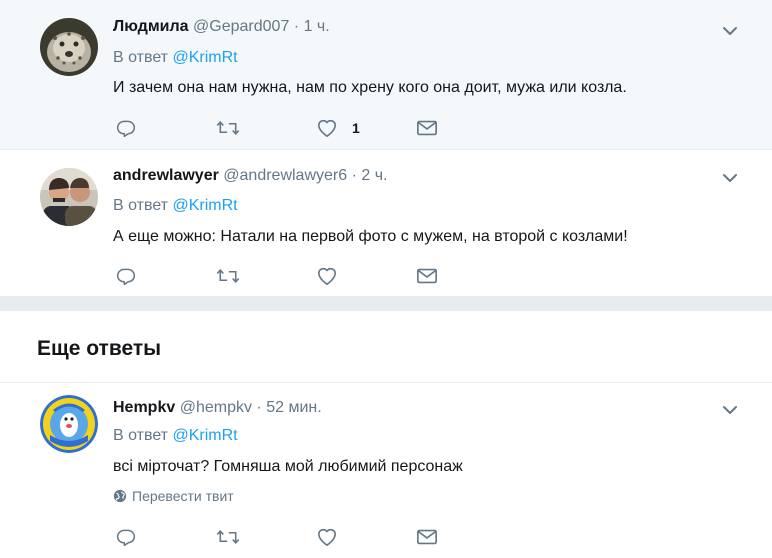 The height and width of the screenshot is (558, 772). Describe the element at coordinates (386, 347) in the screenshot. I see `more-replies-header: Еще ответы` at that location.